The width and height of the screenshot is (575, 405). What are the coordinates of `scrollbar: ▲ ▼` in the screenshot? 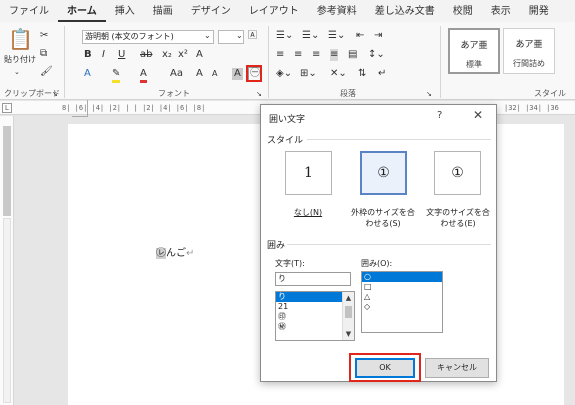 It's located at (348, 316).